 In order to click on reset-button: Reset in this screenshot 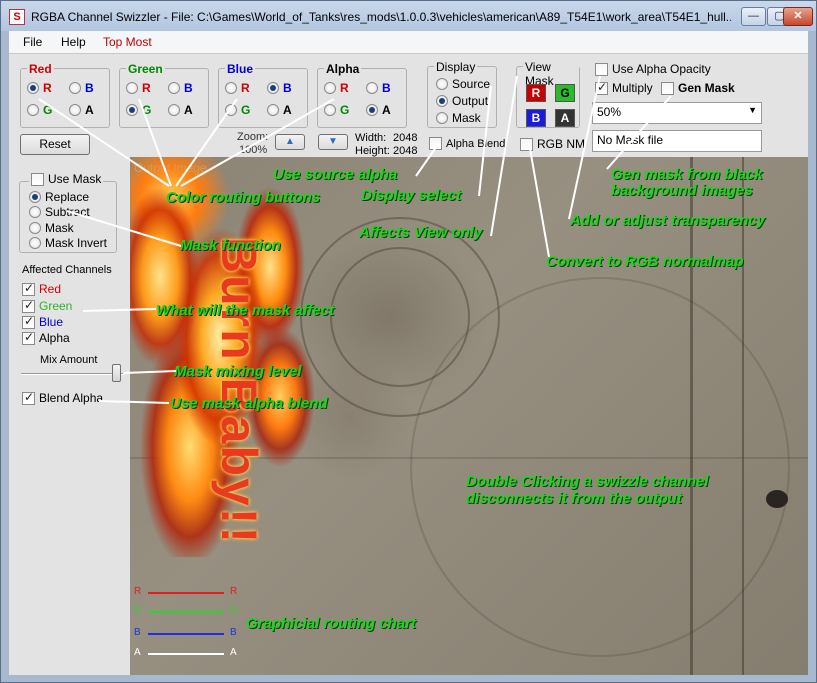, I will do `click(55, 144)`.